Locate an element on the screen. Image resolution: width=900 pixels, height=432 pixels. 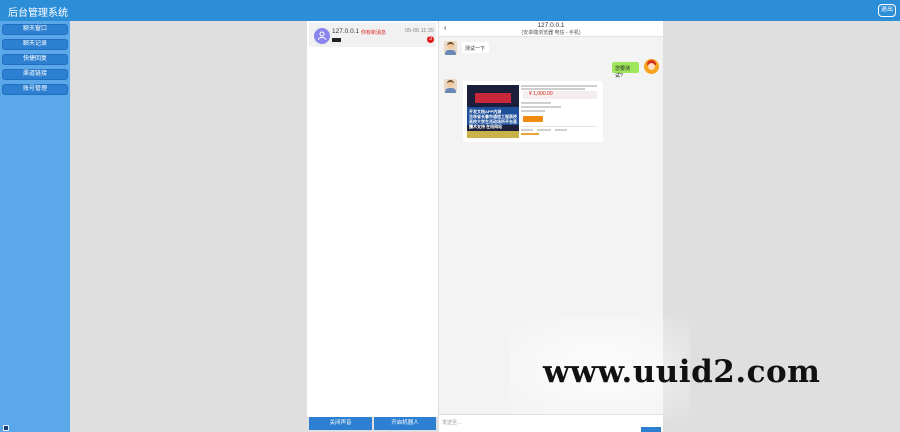
logout-button: 退出 is located at coordinates (887, 10).